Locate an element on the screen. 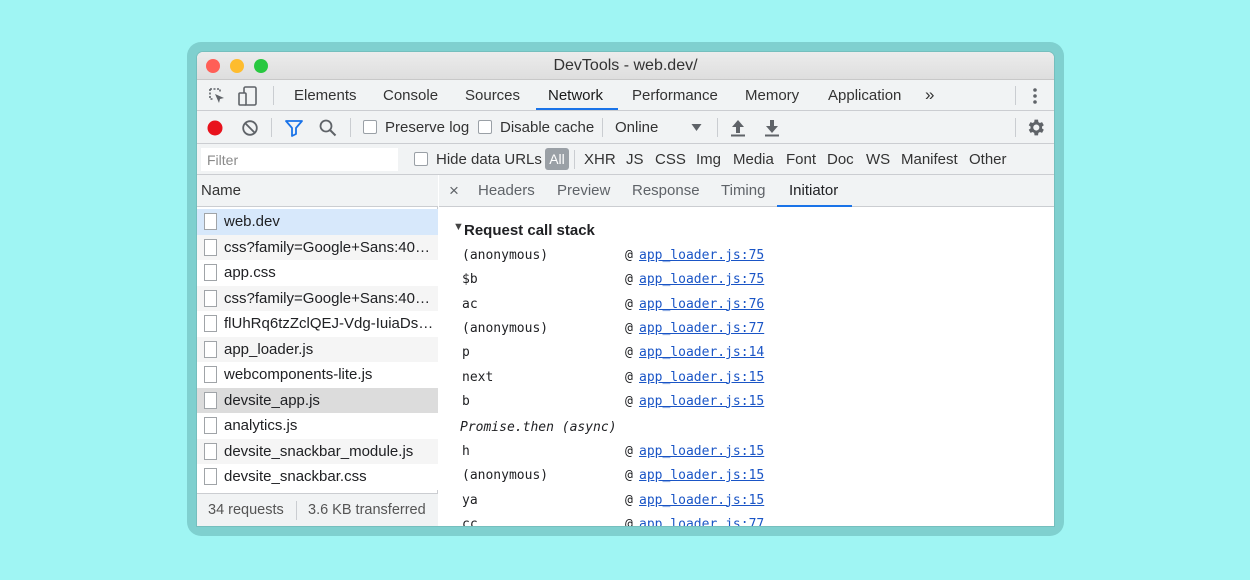  stack-frame-function: (anonymous) is located at coordinates (505, 255).